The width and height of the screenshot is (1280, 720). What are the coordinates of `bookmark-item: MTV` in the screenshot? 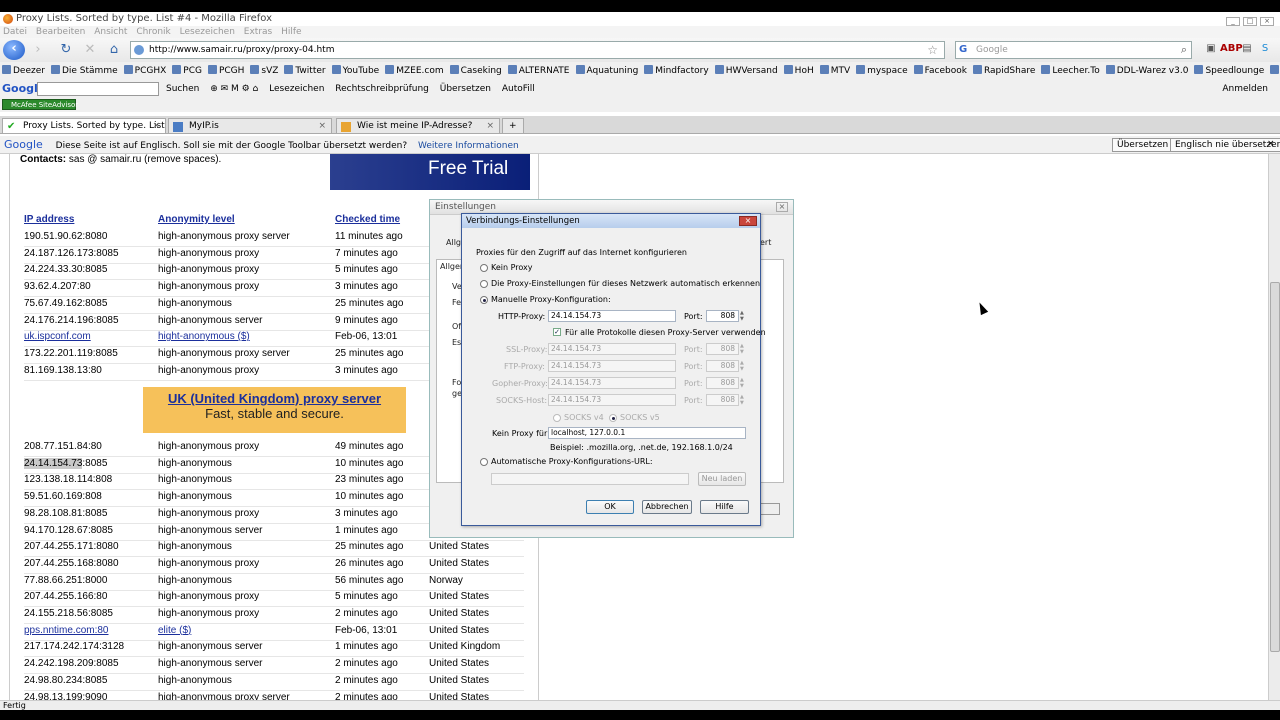 It's located at (834, 71).